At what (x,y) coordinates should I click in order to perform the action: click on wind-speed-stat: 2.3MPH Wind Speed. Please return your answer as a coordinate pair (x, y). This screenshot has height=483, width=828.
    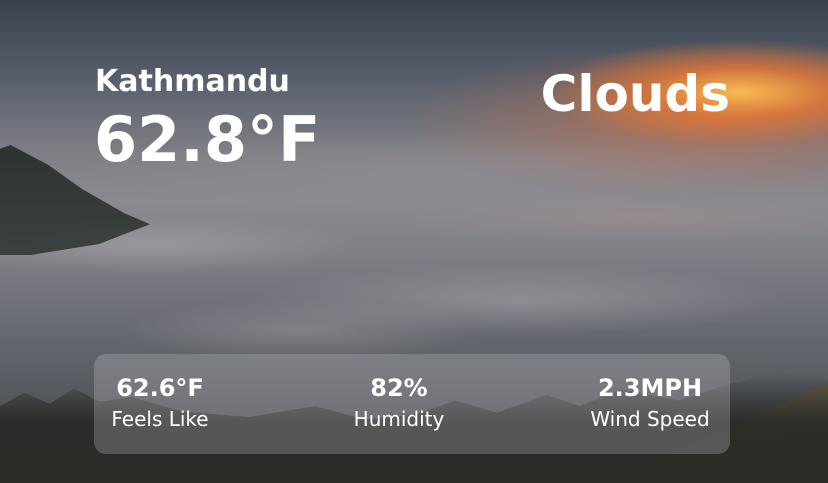
    Looking at the image, I should click on (650, 403).